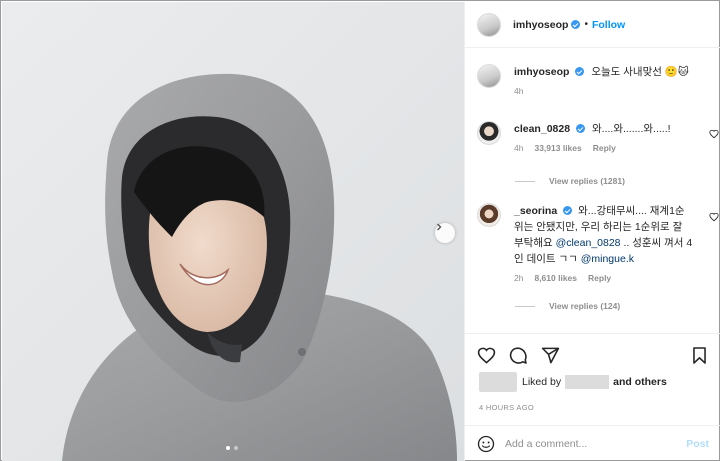 The image size is (720, 461). Describe the element at coordinates (604, 91) in the screenshot. I see `caption-meta: 4h` at that location.